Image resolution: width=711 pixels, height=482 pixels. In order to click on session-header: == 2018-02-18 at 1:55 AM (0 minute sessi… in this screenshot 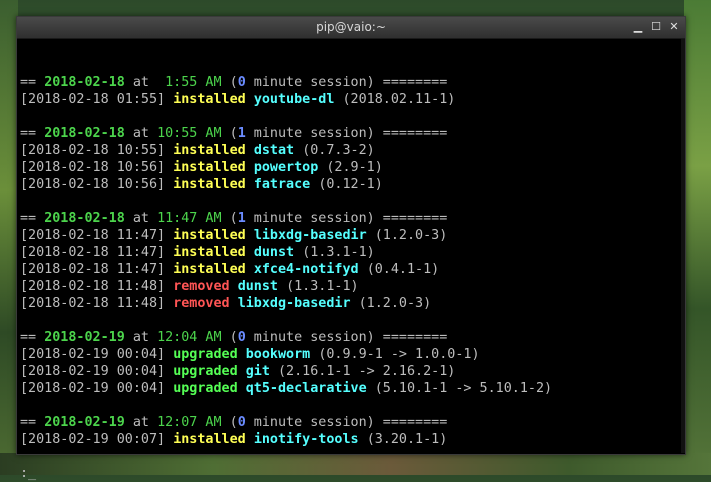, I will do `click(347, 82)`.